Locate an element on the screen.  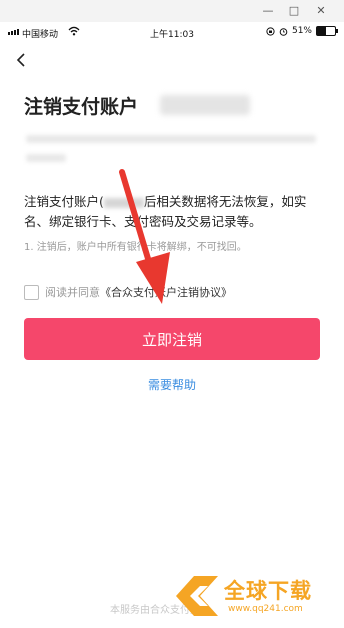
battery-icon is located at coordinates (327, 31).